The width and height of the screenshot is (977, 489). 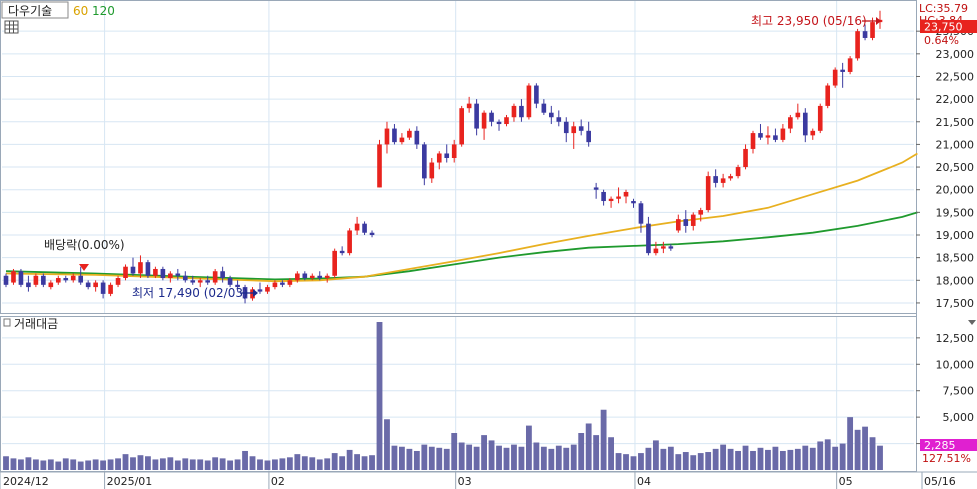 I want to click on volume-panel-icon, so click(x=7, y=322).